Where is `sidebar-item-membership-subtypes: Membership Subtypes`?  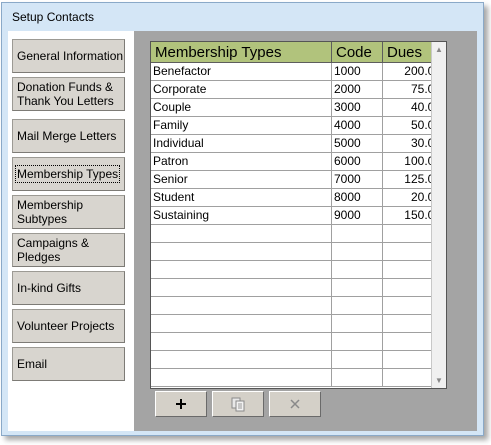 sidebar-item-membership-subtypes: Membership Subtypes is located at coordinates (68, 212).